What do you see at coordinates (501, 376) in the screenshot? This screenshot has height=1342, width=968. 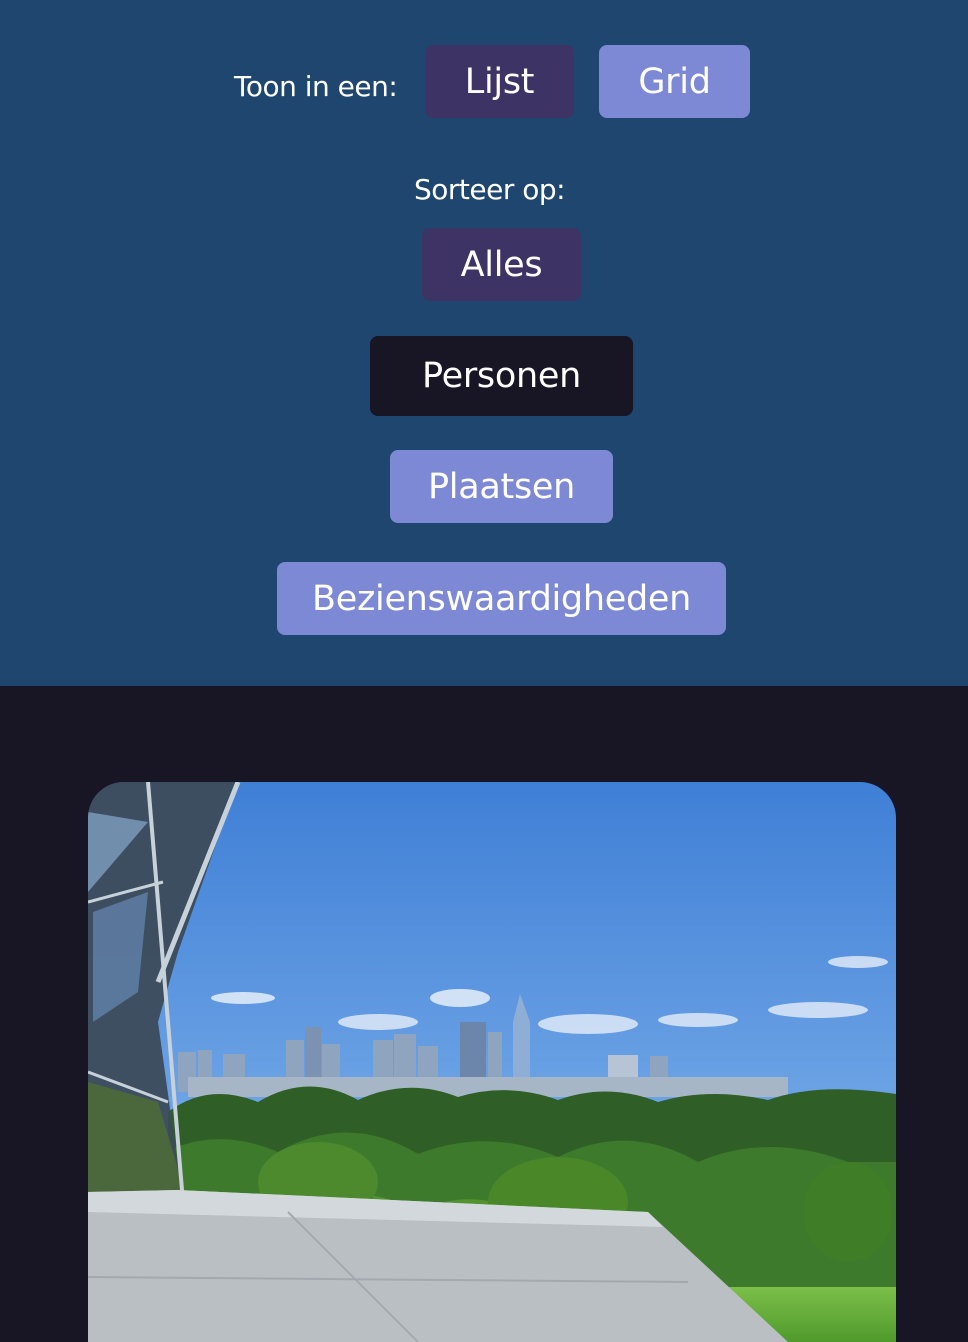 I see `sort-persons-button: Personen` at bounding box center [501, 376].